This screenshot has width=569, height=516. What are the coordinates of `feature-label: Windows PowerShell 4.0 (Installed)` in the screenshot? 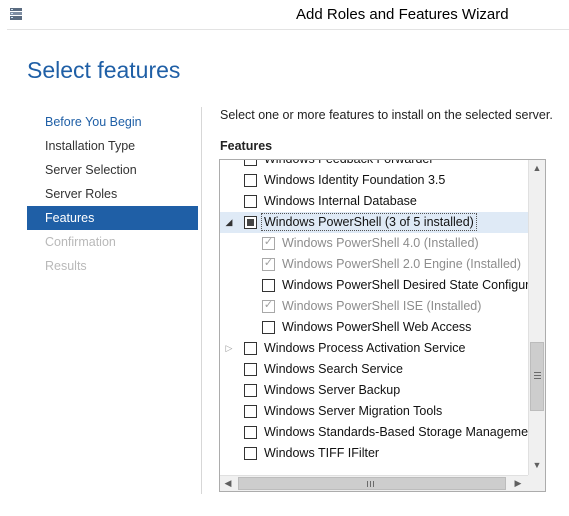 It's located at (380, 243).